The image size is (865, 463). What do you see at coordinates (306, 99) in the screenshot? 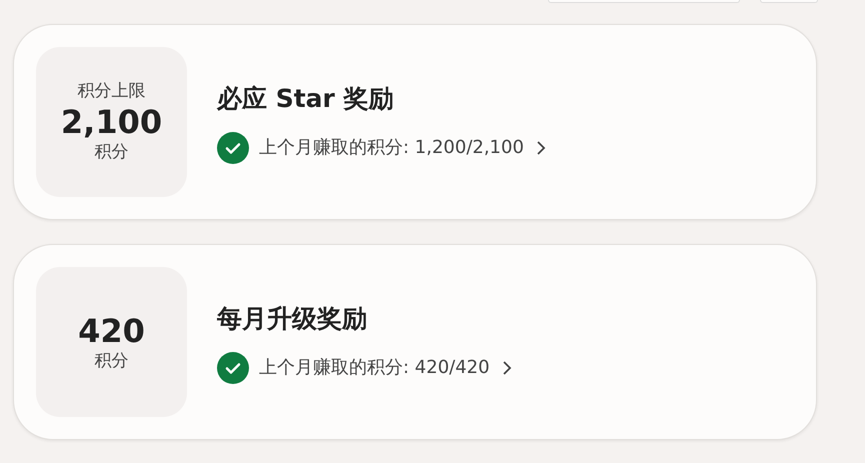
I see `reward-title: 必应 Star 奖励` at bounding box center [306, 99].